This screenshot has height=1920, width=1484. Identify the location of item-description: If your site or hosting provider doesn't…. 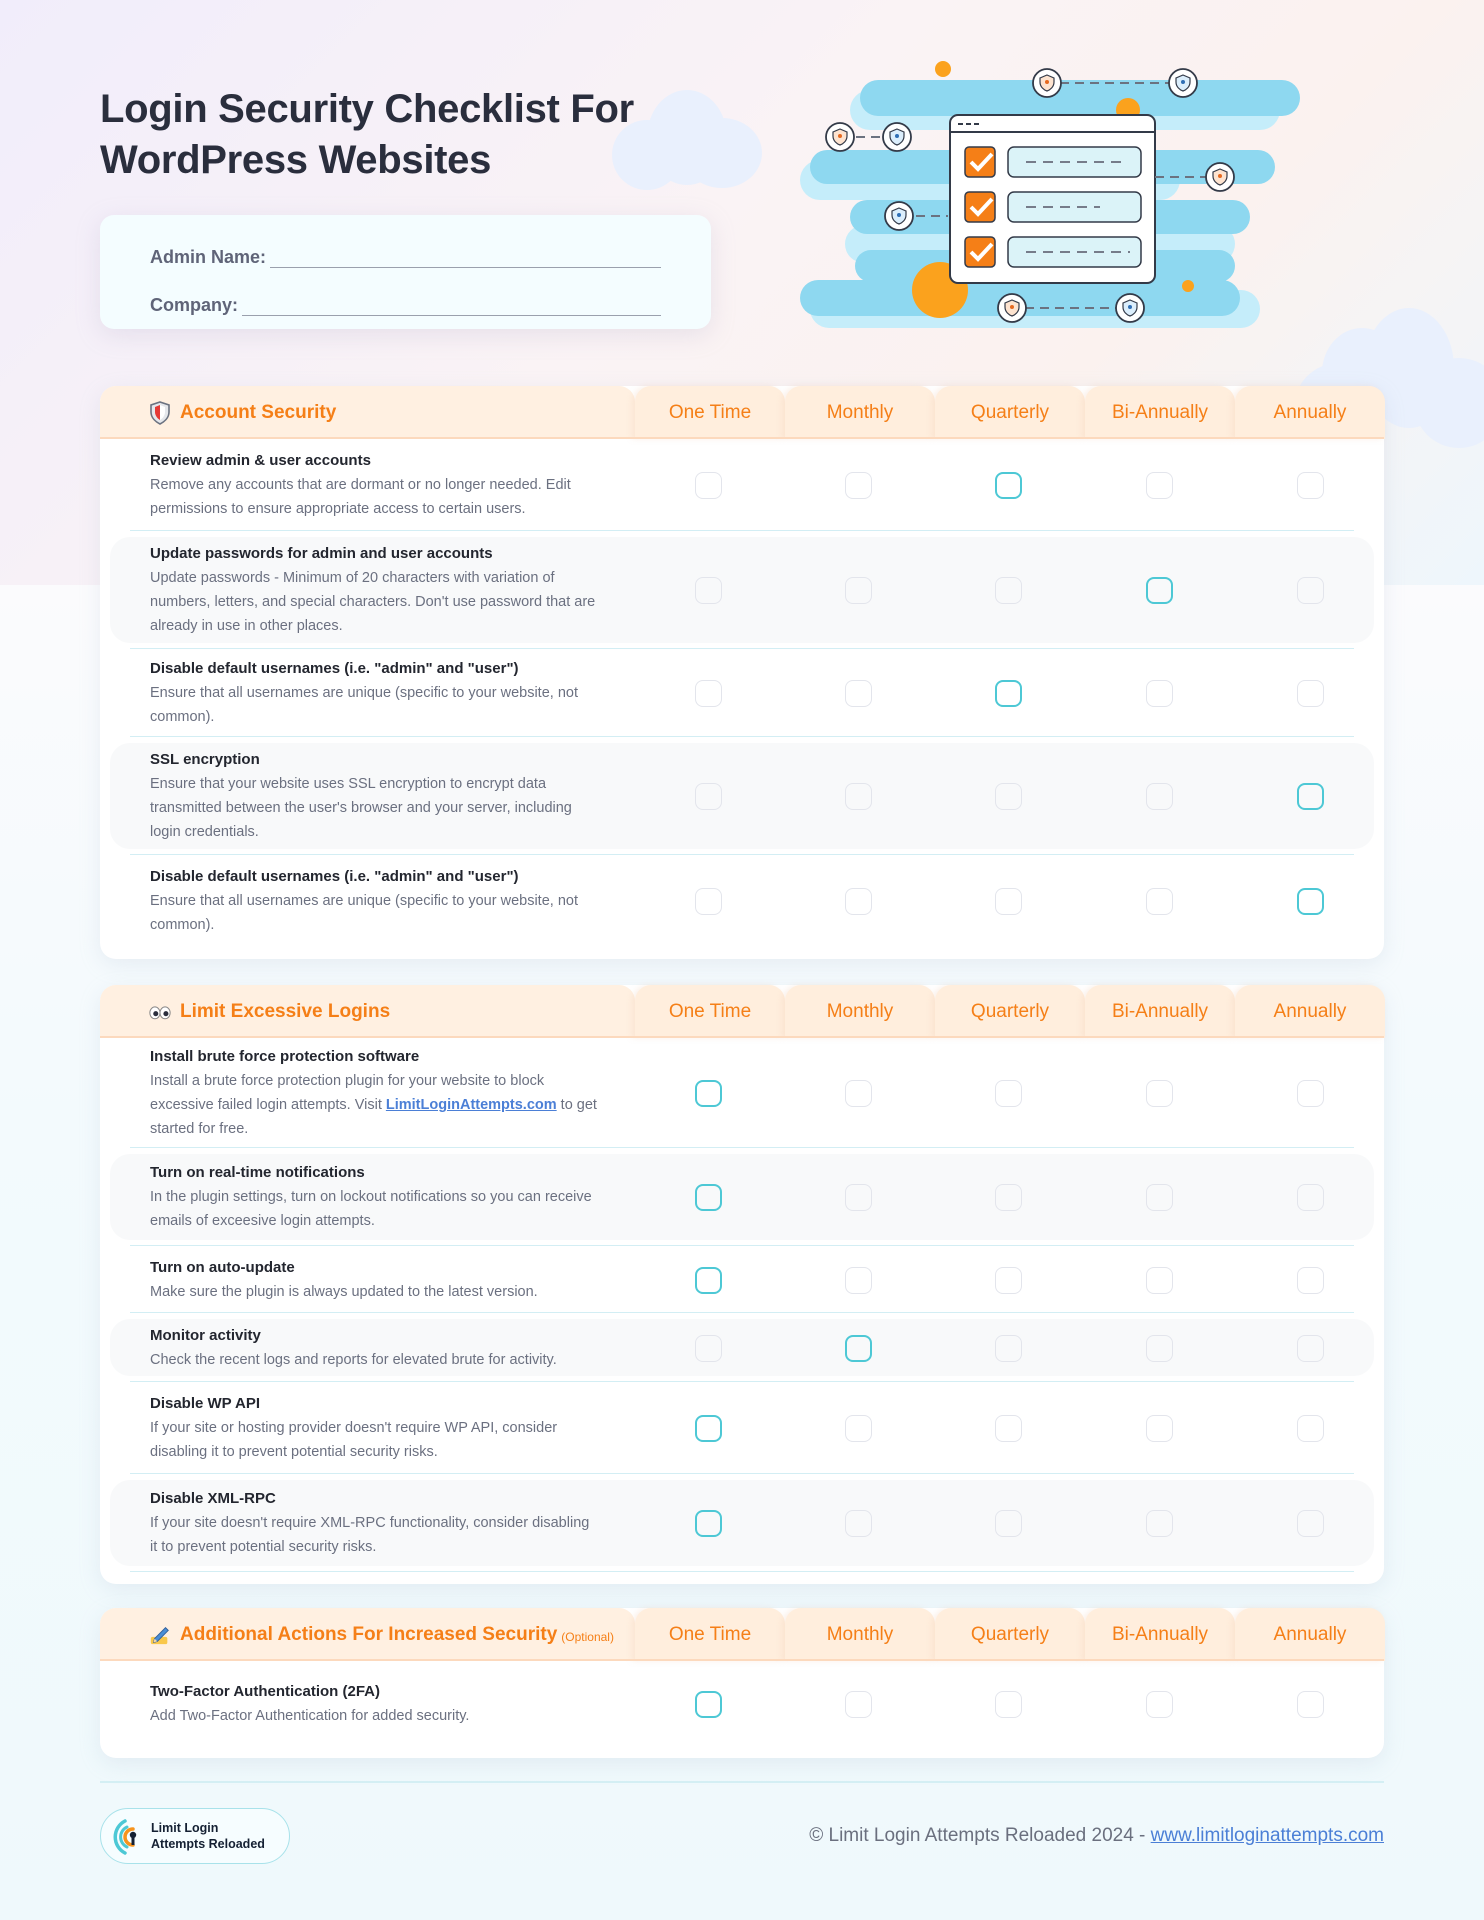
(354, 1440).